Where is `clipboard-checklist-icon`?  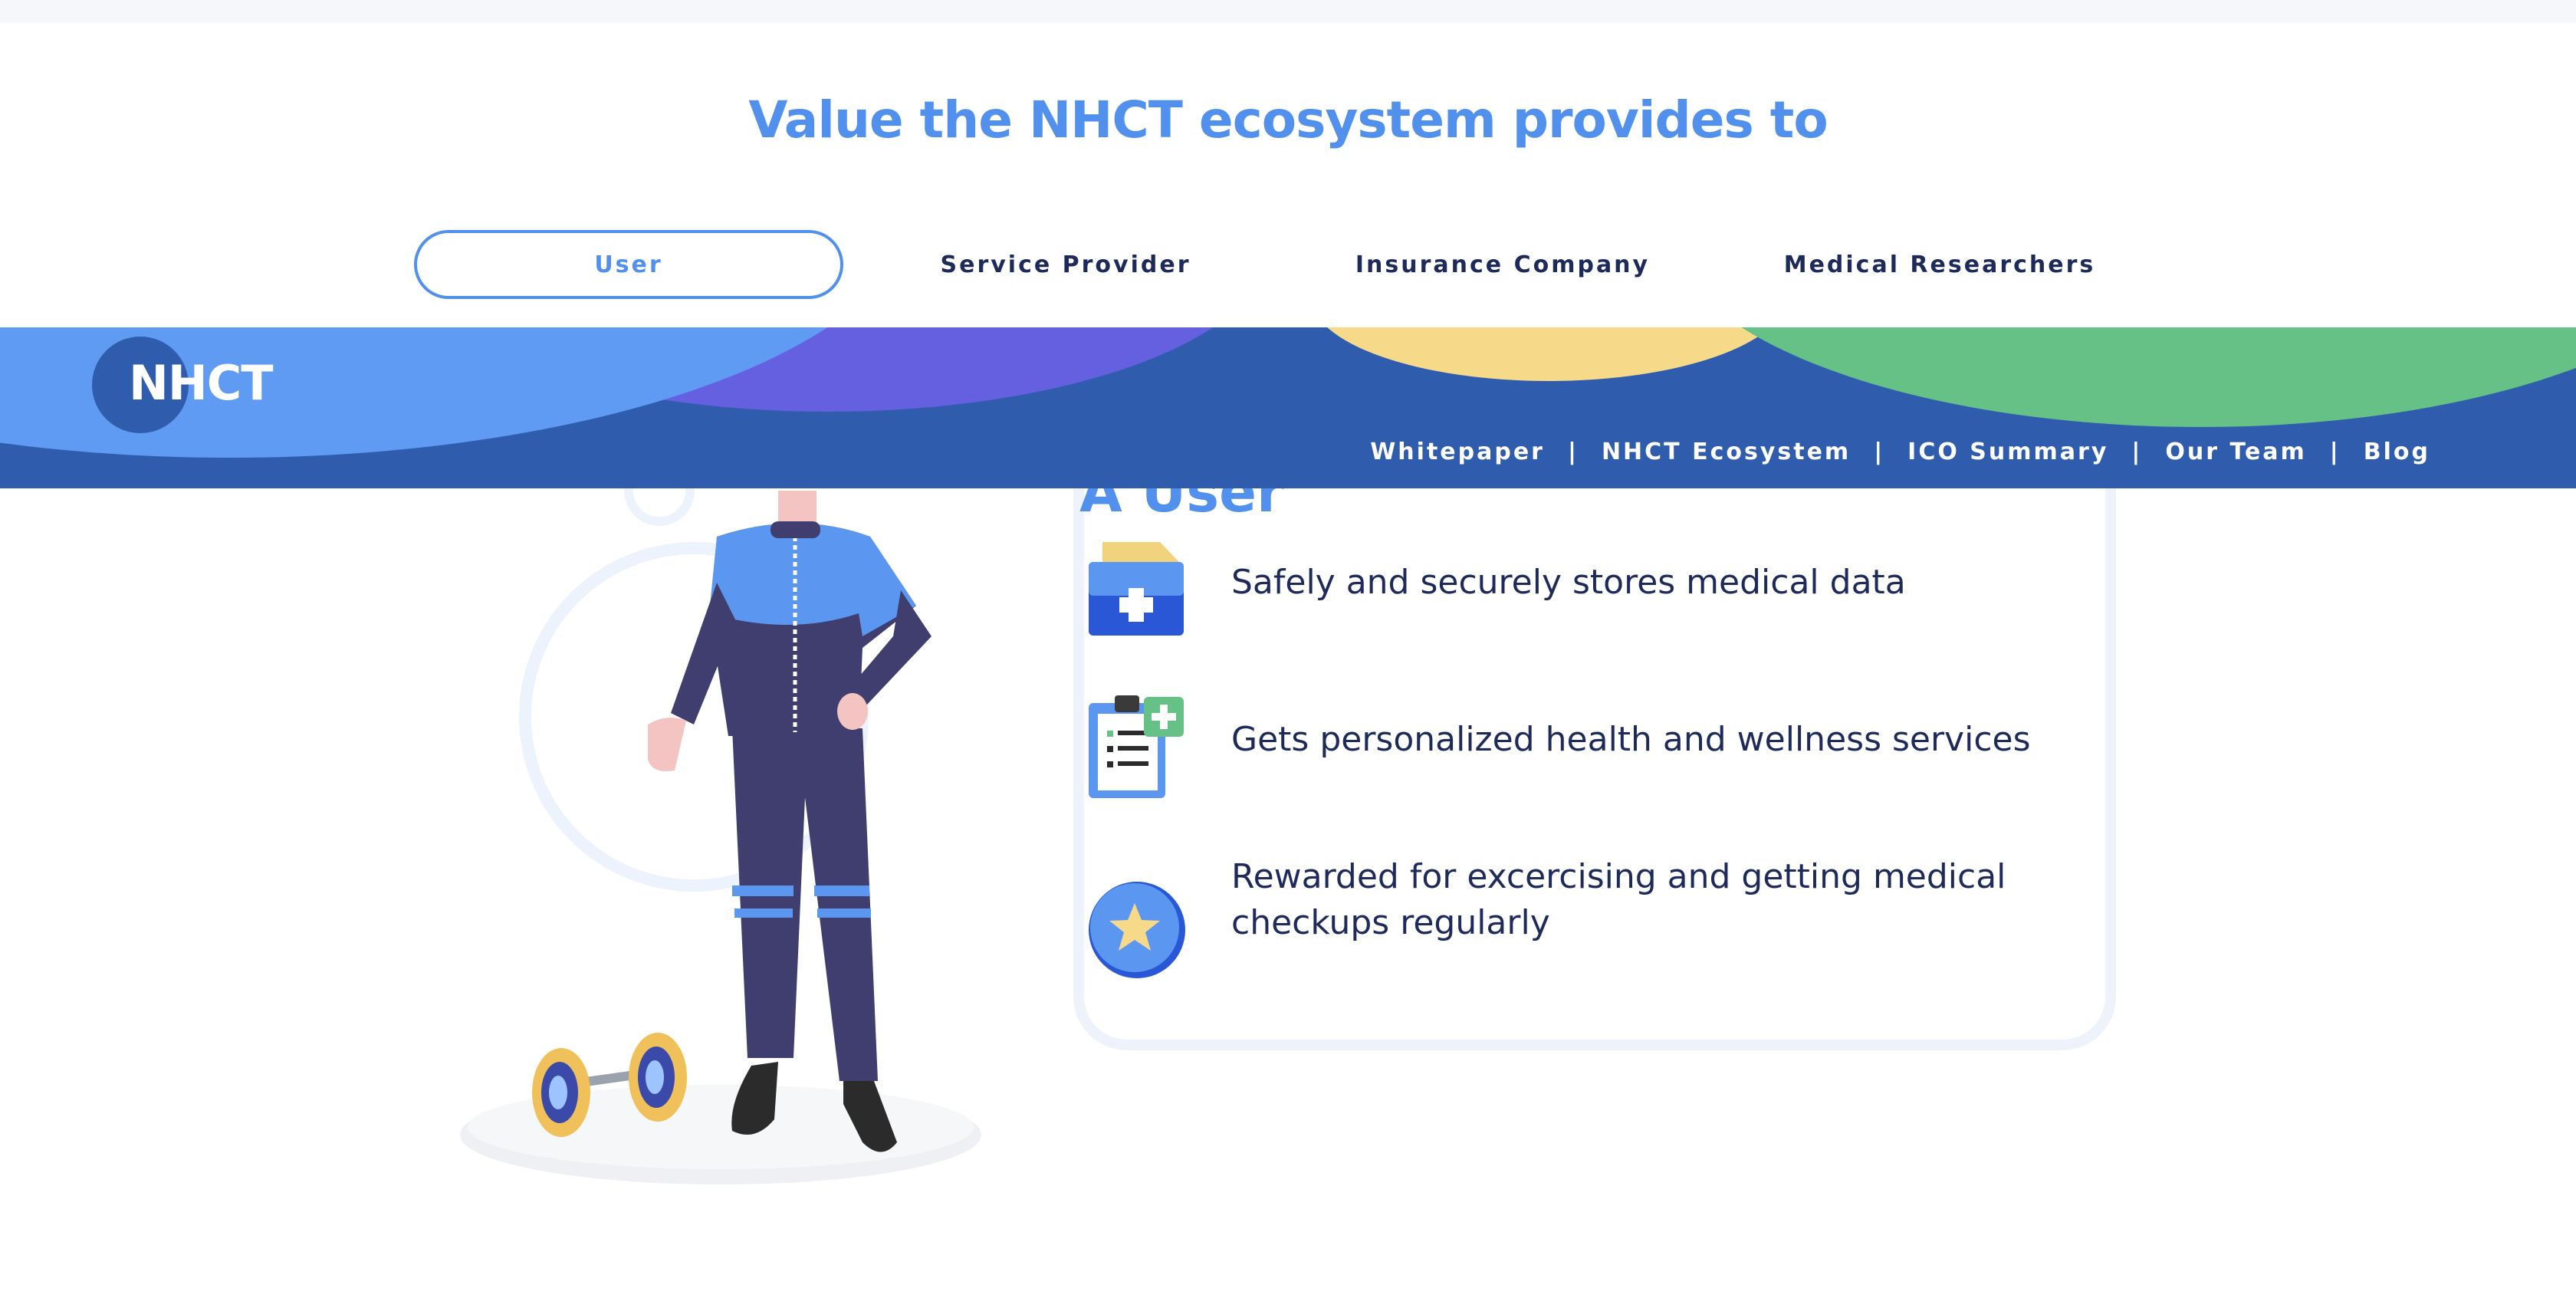
clipboard-checklist-icon is located at coordinates (1136, 746).